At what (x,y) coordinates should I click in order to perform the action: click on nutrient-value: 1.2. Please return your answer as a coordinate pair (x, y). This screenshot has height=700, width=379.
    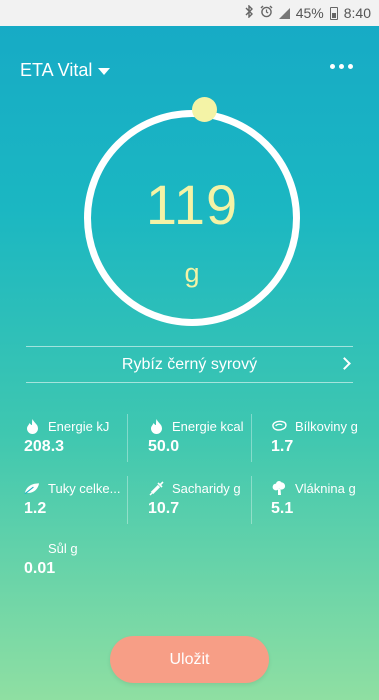
    Looking at the image, I should click on (35, 508).